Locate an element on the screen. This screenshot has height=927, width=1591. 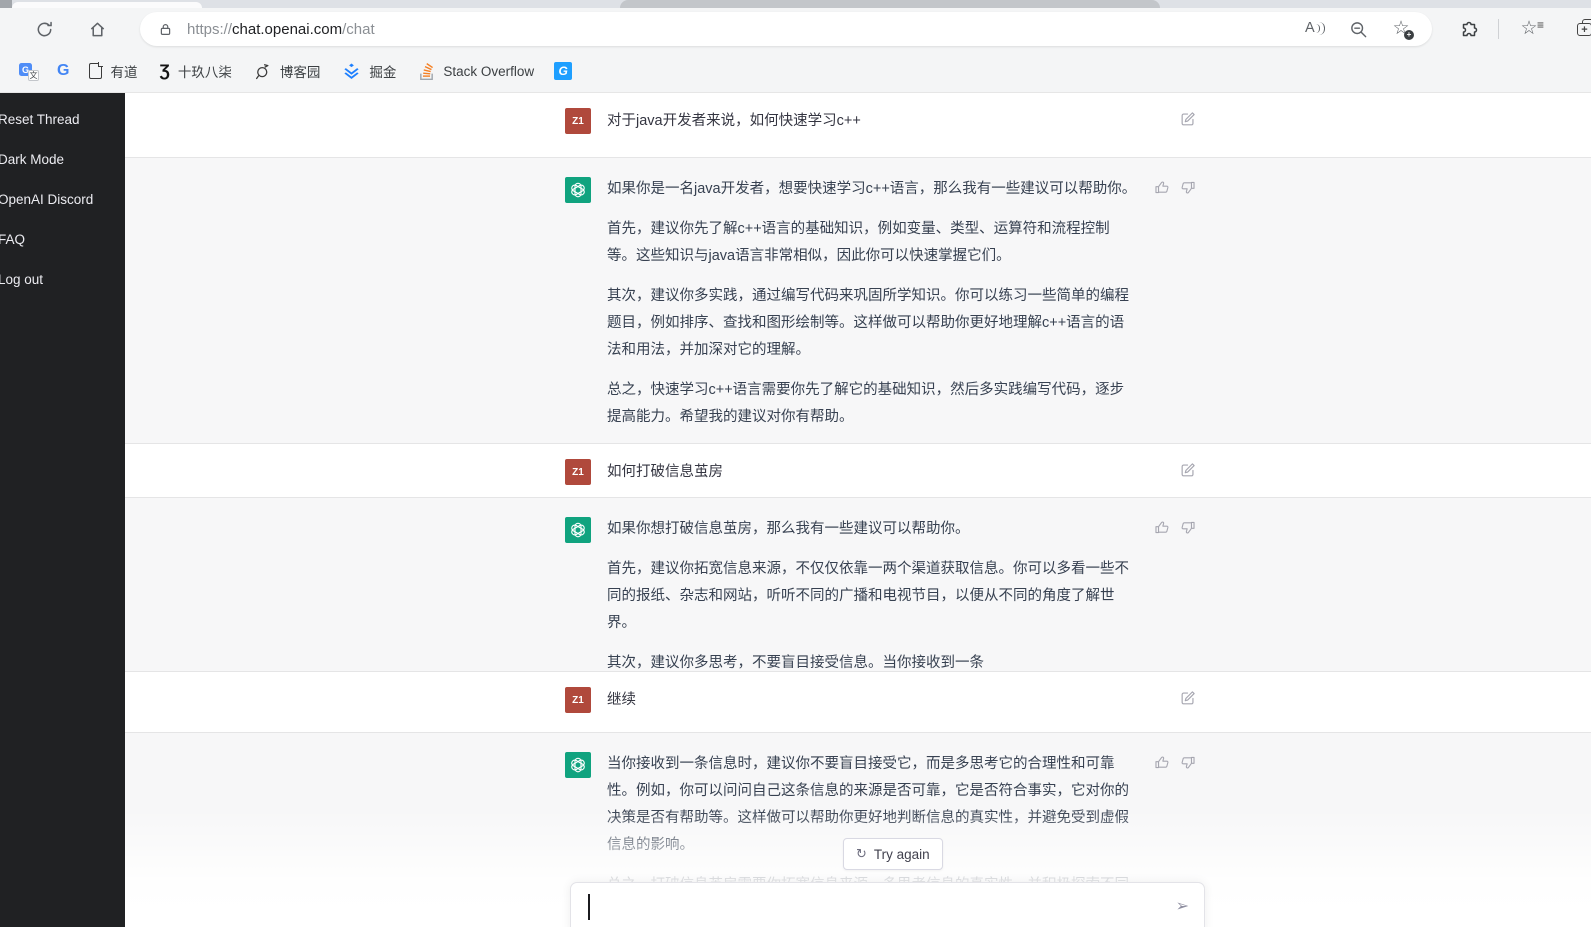
user-message-text: 对于java开发者来说，如何快速学习c++ is located at coordinates (734, 121).